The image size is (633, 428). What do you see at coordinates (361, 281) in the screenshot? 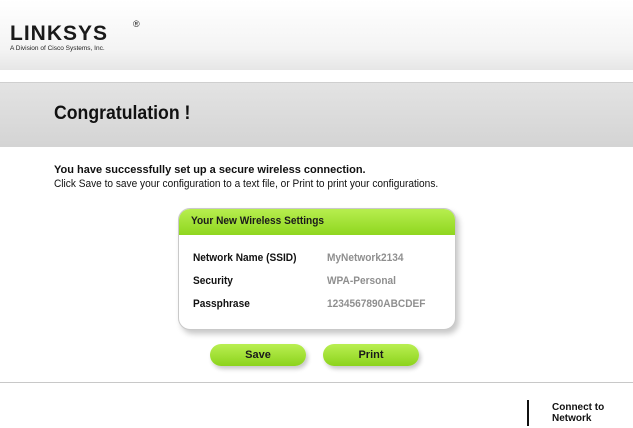
I see `security-value: WPA-Personal` at bounding box center [361, 281].